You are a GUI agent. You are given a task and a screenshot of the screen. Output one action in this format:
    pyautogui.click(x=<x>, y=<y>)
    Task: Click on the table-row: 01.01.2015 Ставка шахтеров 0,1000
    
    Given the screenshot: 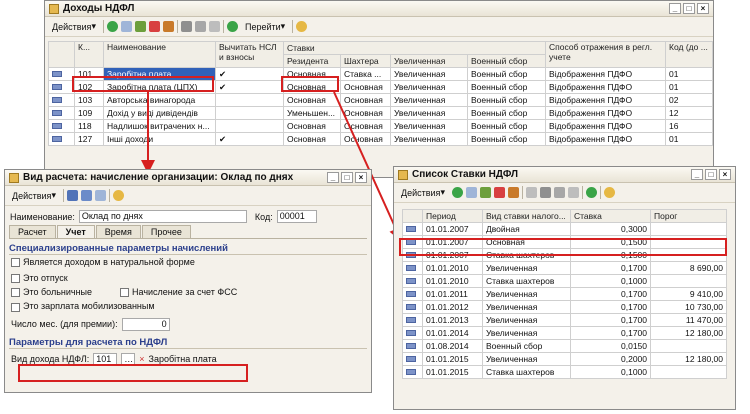 What is the action you would take?
    pyautogui.click(x=564, y=372)
    